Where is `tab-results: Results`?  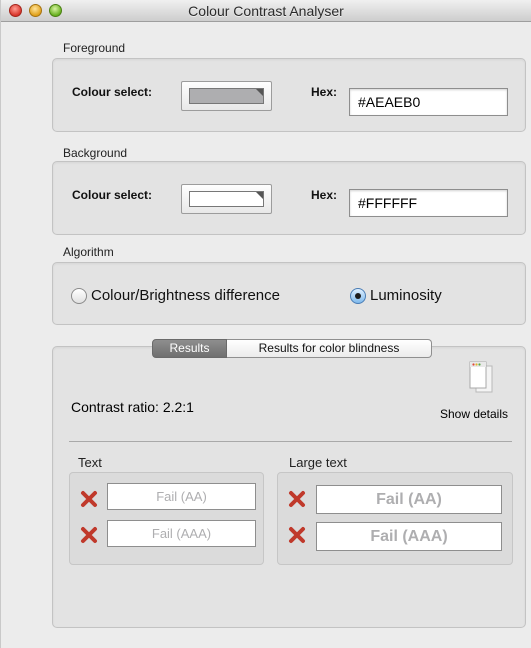
tab-results: Results is located at coordinates (189, 348).